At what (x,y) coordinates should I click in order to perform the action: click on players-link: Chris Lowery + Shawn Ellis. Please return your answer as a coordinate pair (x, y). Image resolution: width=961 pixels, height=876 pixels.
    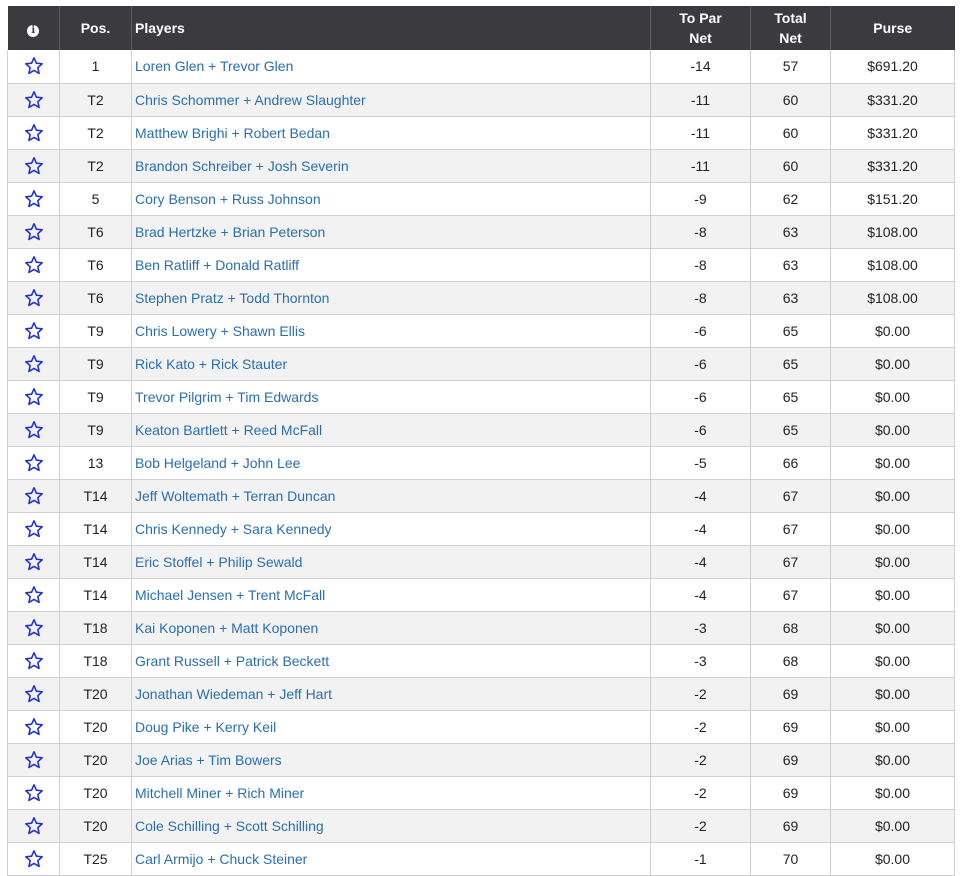
    Looking at the image, I should click on (220, 331).